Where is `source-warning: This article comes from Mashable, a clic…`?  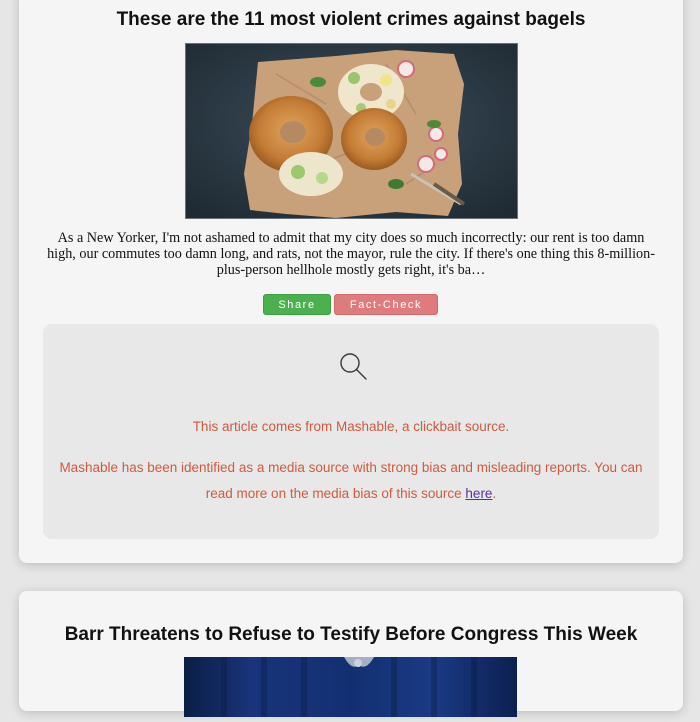 source-warning: This article comes from Mashable, a clic… is located at coordinates (351, 426).